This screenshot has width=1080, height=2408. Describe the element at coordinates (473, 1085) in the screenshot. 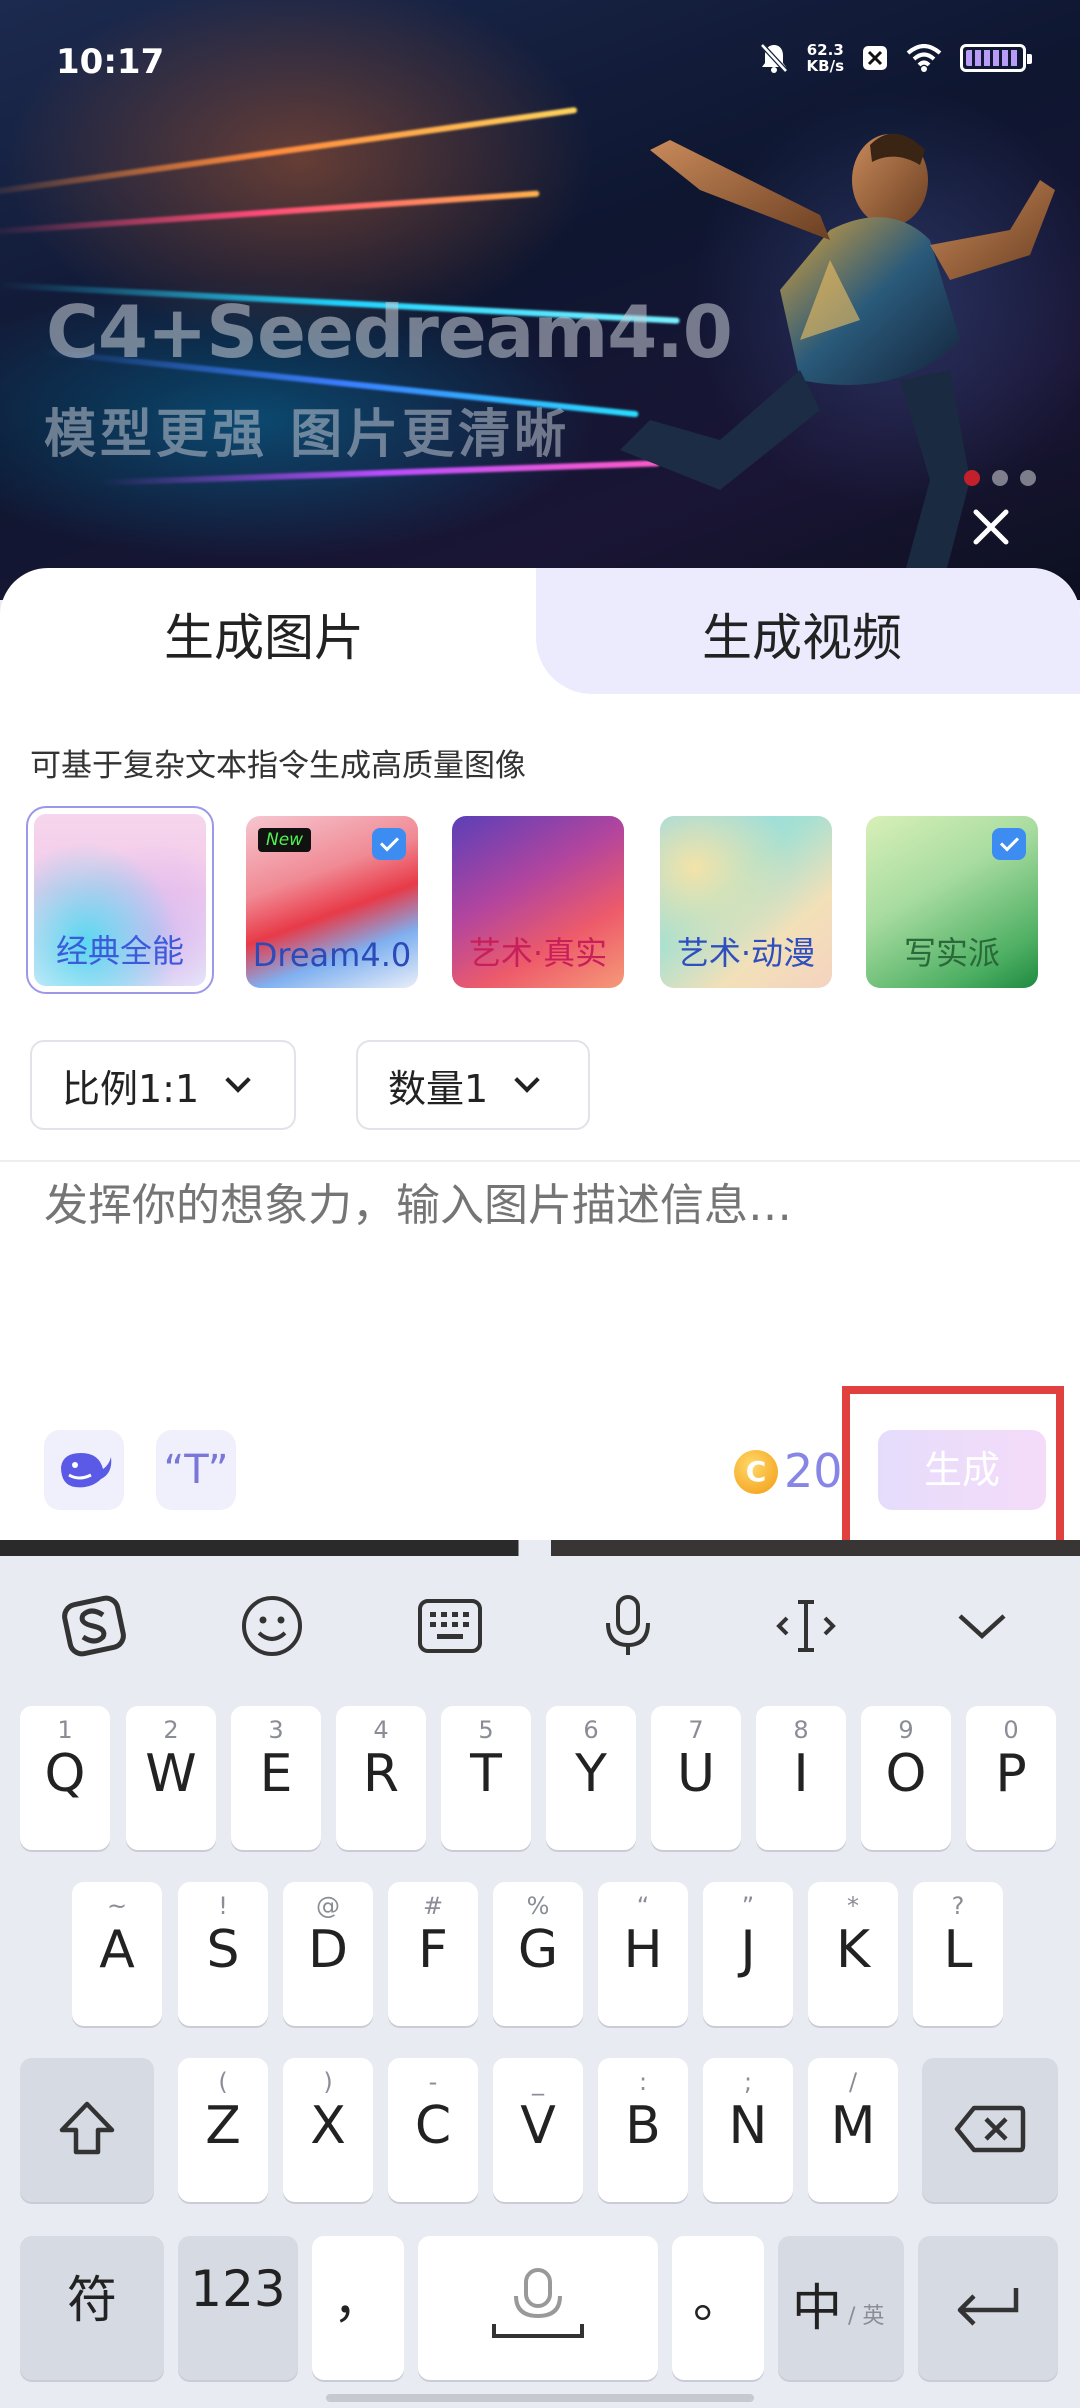

I see `count-select: 数量1` at that location.